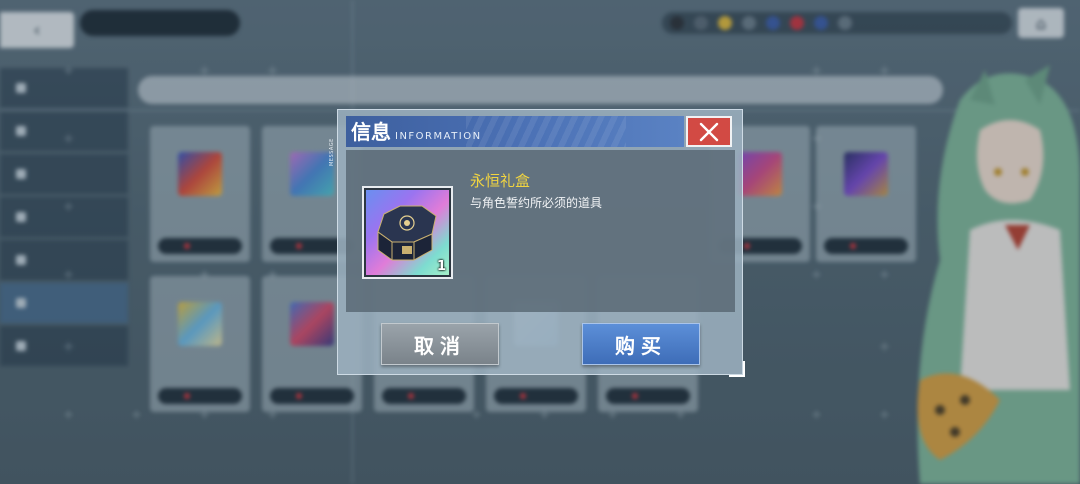 This screenshot has height=484, width=1080. Describe the element at coordinates (515, 131) in the screenshot. I see `dialog-header: 信息 INFORMATION` at that location.